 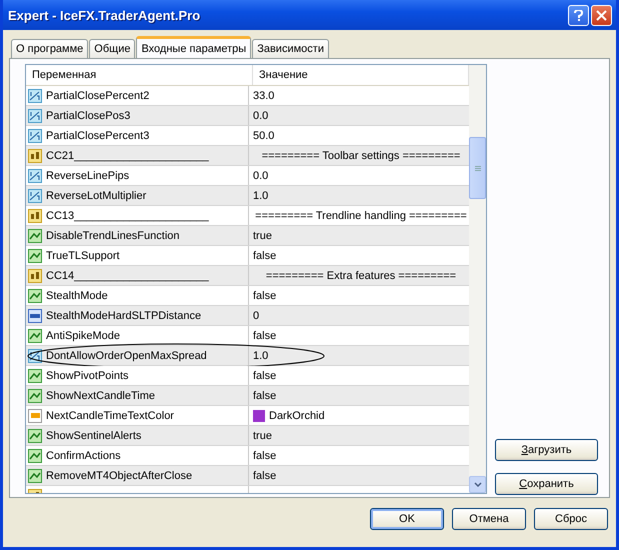 I want to click on parameter-name: ShowPivotPoints, so click(x=87, y=376).